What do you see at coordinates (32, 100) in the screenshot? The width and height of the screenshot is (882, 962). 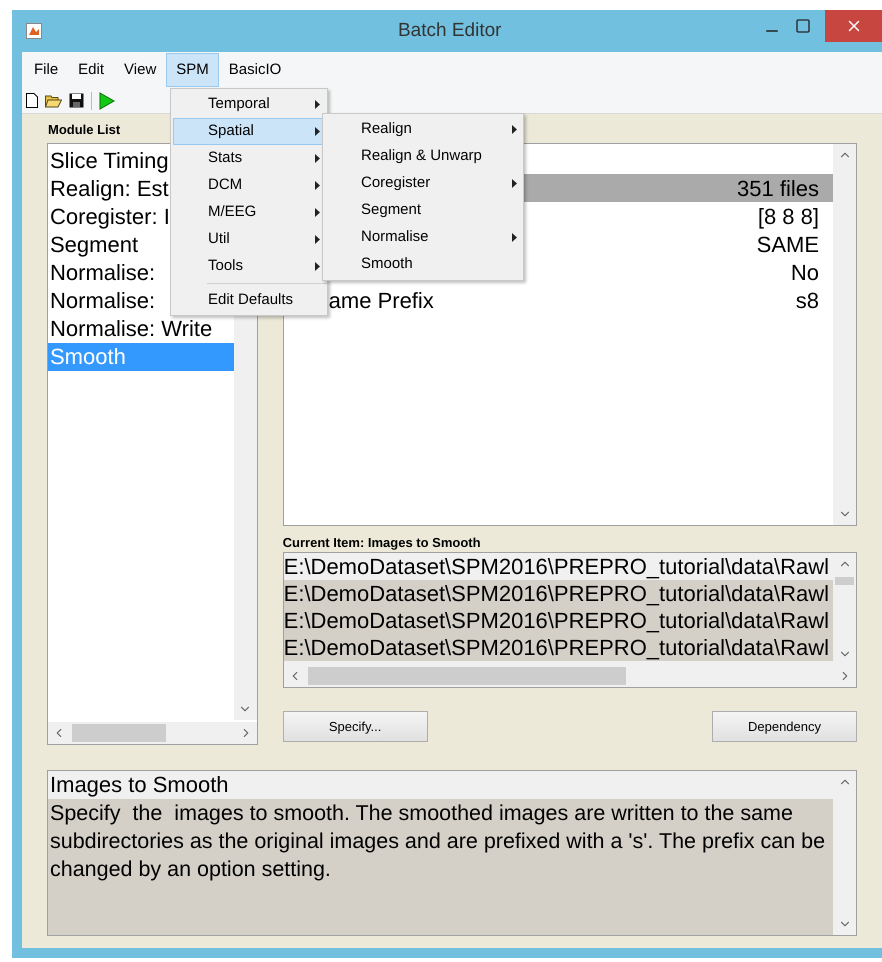 I see `new-file-icon` at bounding box center [32, 100].